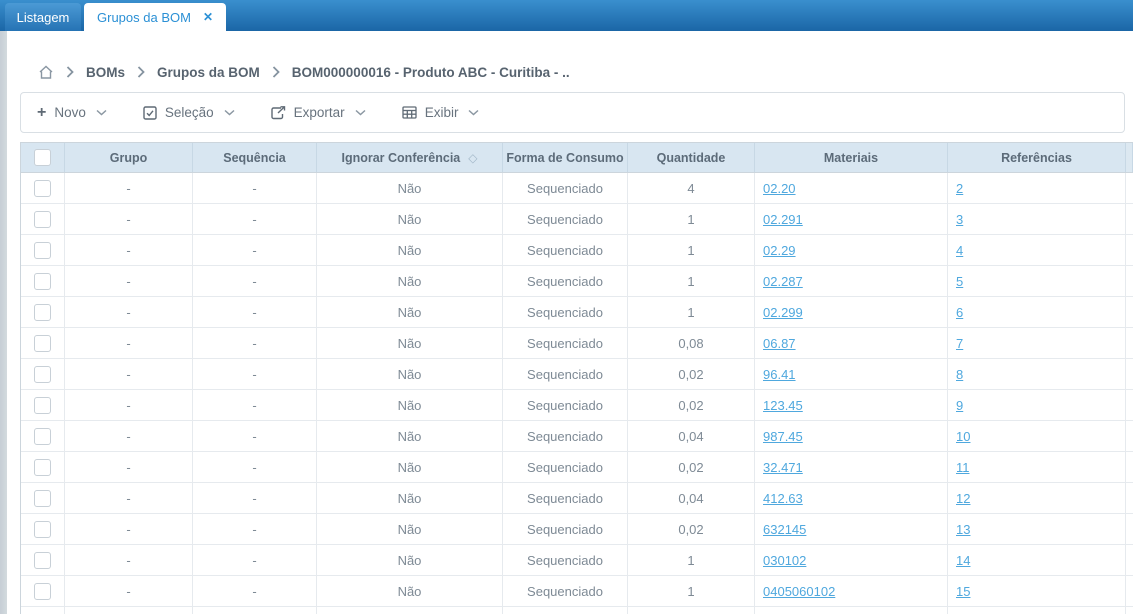 This screenshot has width=1133, height=614. What do you see at coordinates (963, 467) in the screenshot?
I see `referencias-link: 11` at bounding box center [963, 467].